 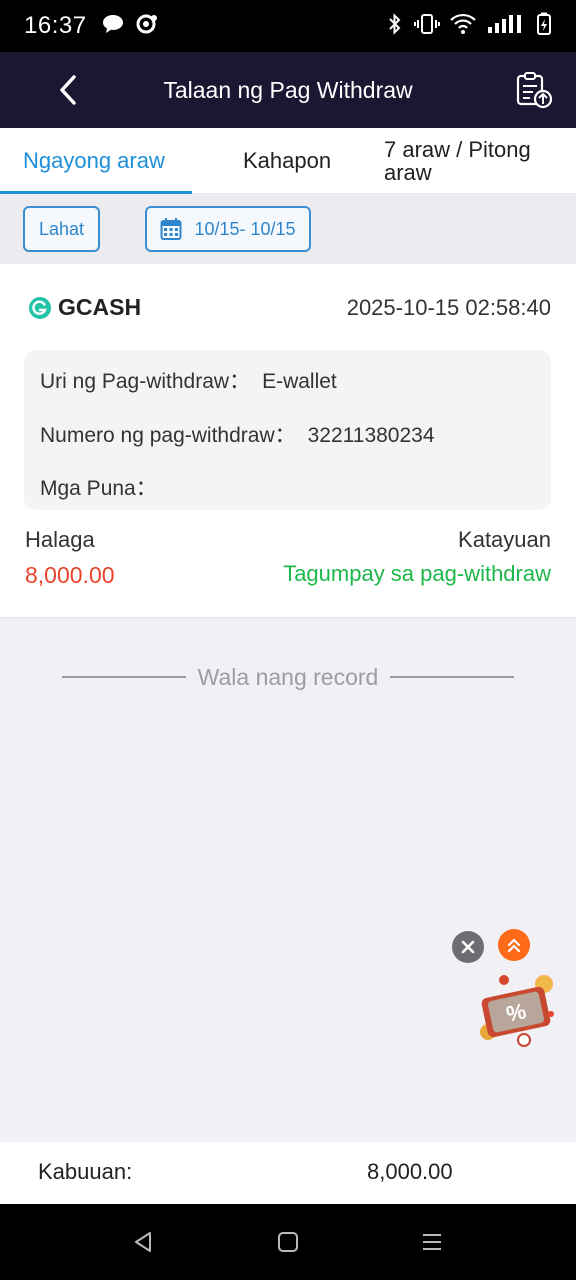 I want to click on nav-home-button, so click(x=288, y=1242).